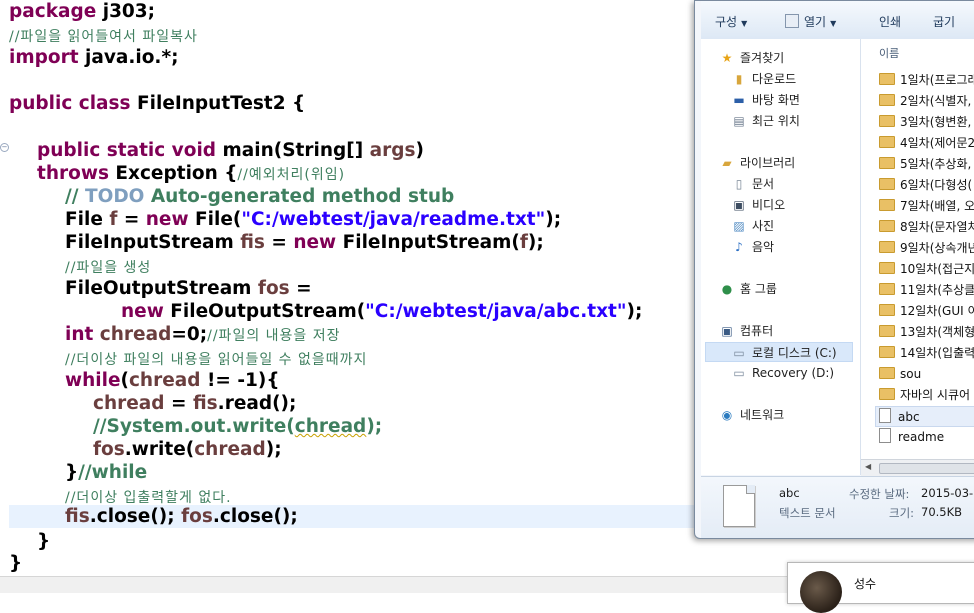 The height and width of the screenshot is (613, 974). I want to click on burn-button: 굽기, so click(944, 21).